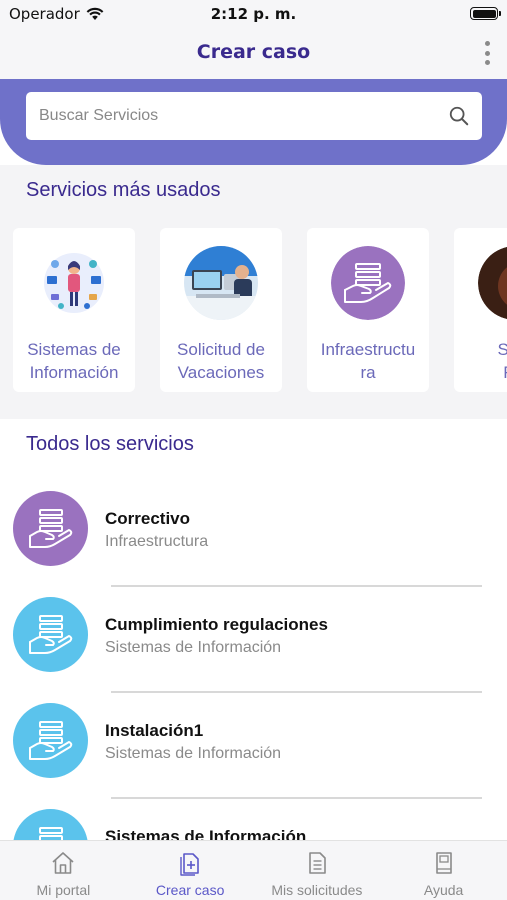  Describe the element at coordinates (485, 13) in the screenshot. I see `battery-icon` at that location.